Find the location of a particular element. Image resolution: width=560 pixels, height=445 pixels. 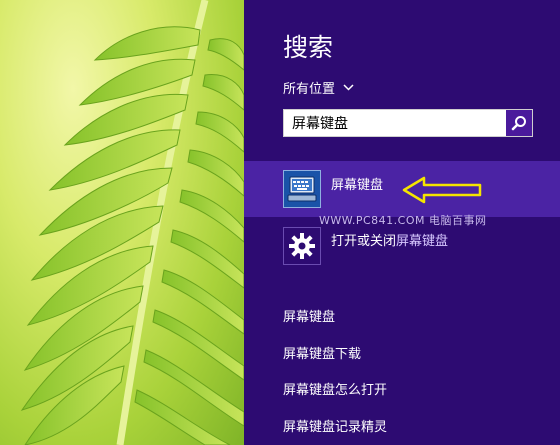

search-button is located at coordinates (519, 123).